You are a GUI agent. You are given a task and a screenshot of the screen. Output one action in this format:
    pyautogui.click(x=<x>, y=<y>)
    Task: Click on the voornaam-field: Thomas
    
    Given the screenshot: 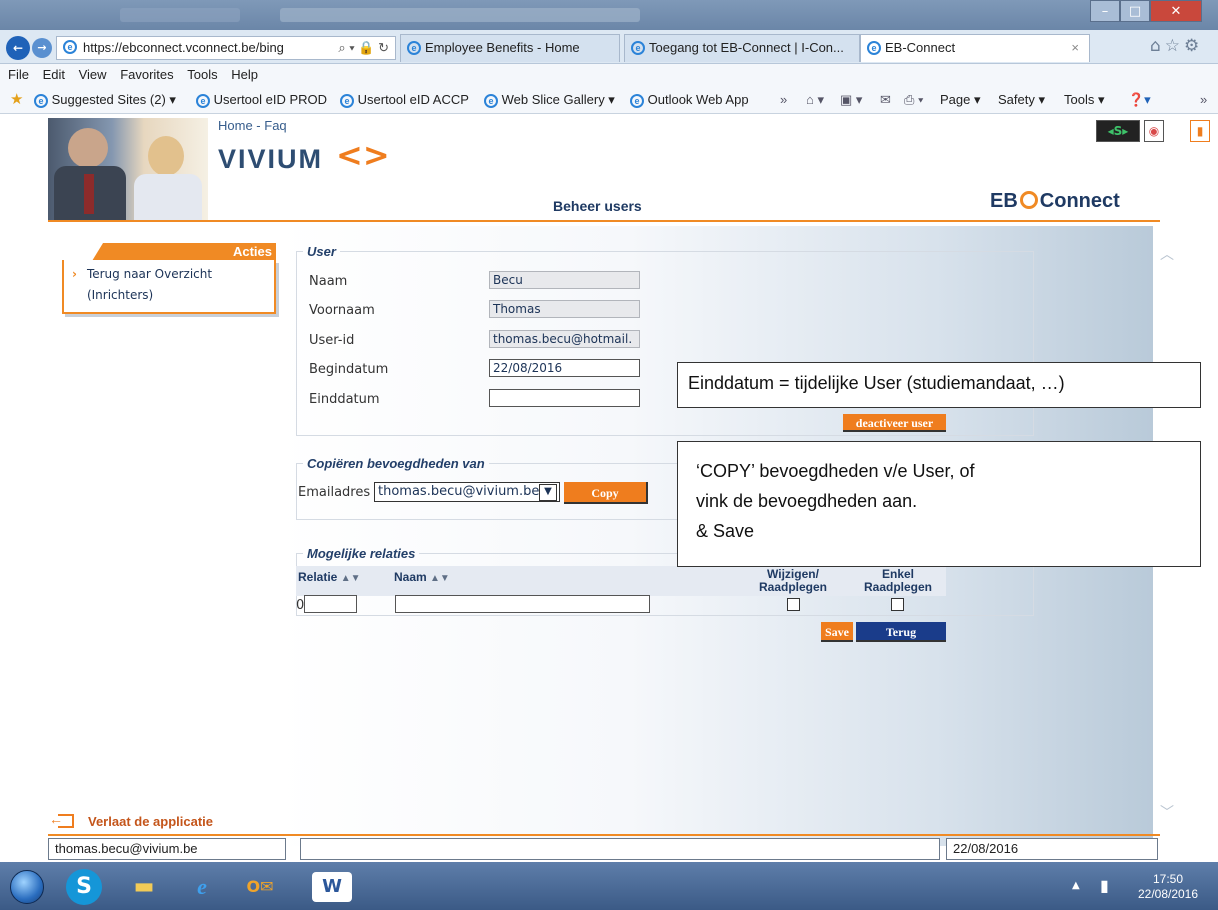 What is the action you would take?
    pyautogui.click(x=564, y=309)
    